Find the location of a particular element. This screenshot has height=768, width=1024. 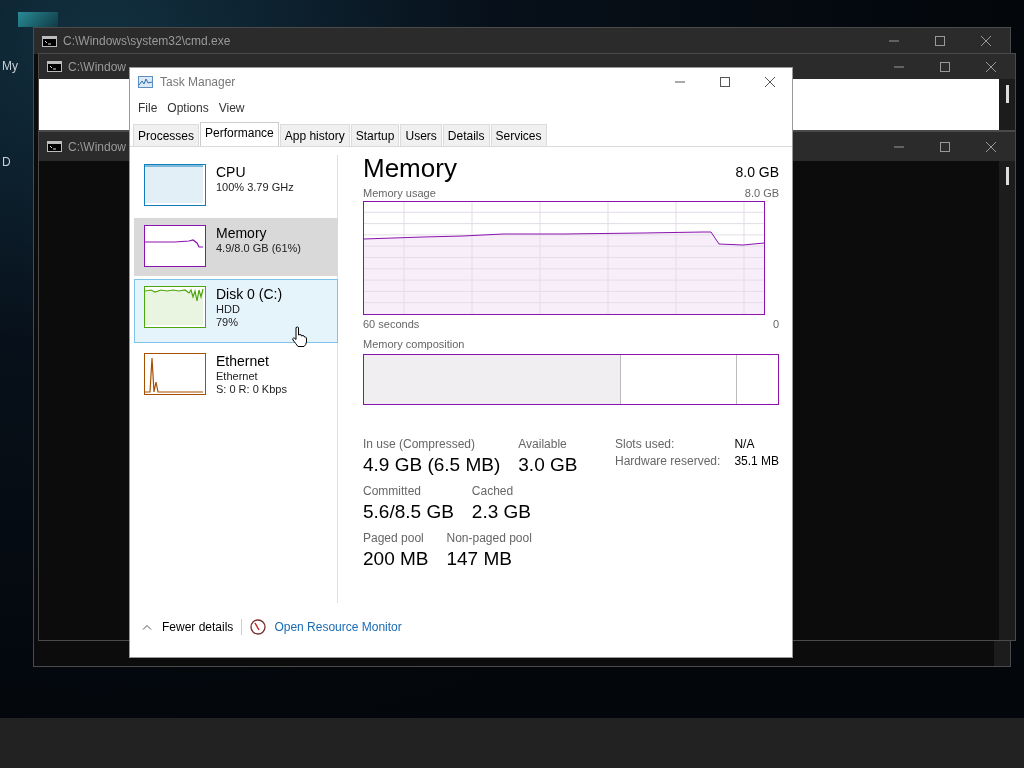

resource-item: Memory 4.9/8.0 GB (61%) is located at coordinates (236, 247).